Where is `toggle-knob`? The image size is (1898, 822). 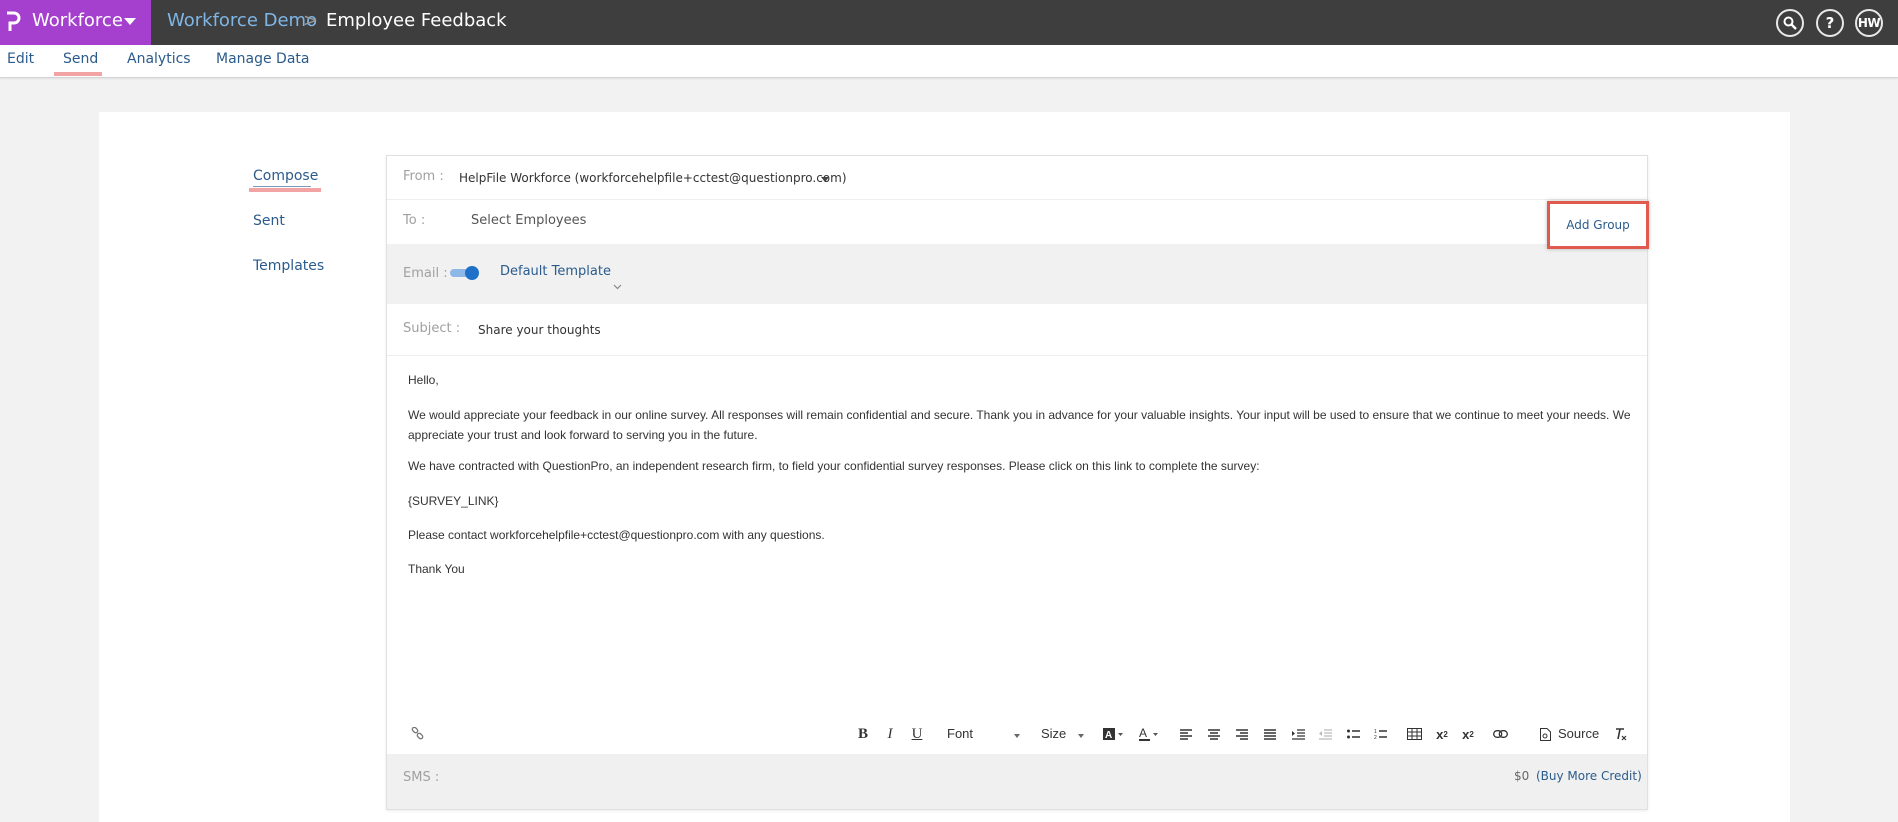
toggle-knob is located at coordinates (472, 273).